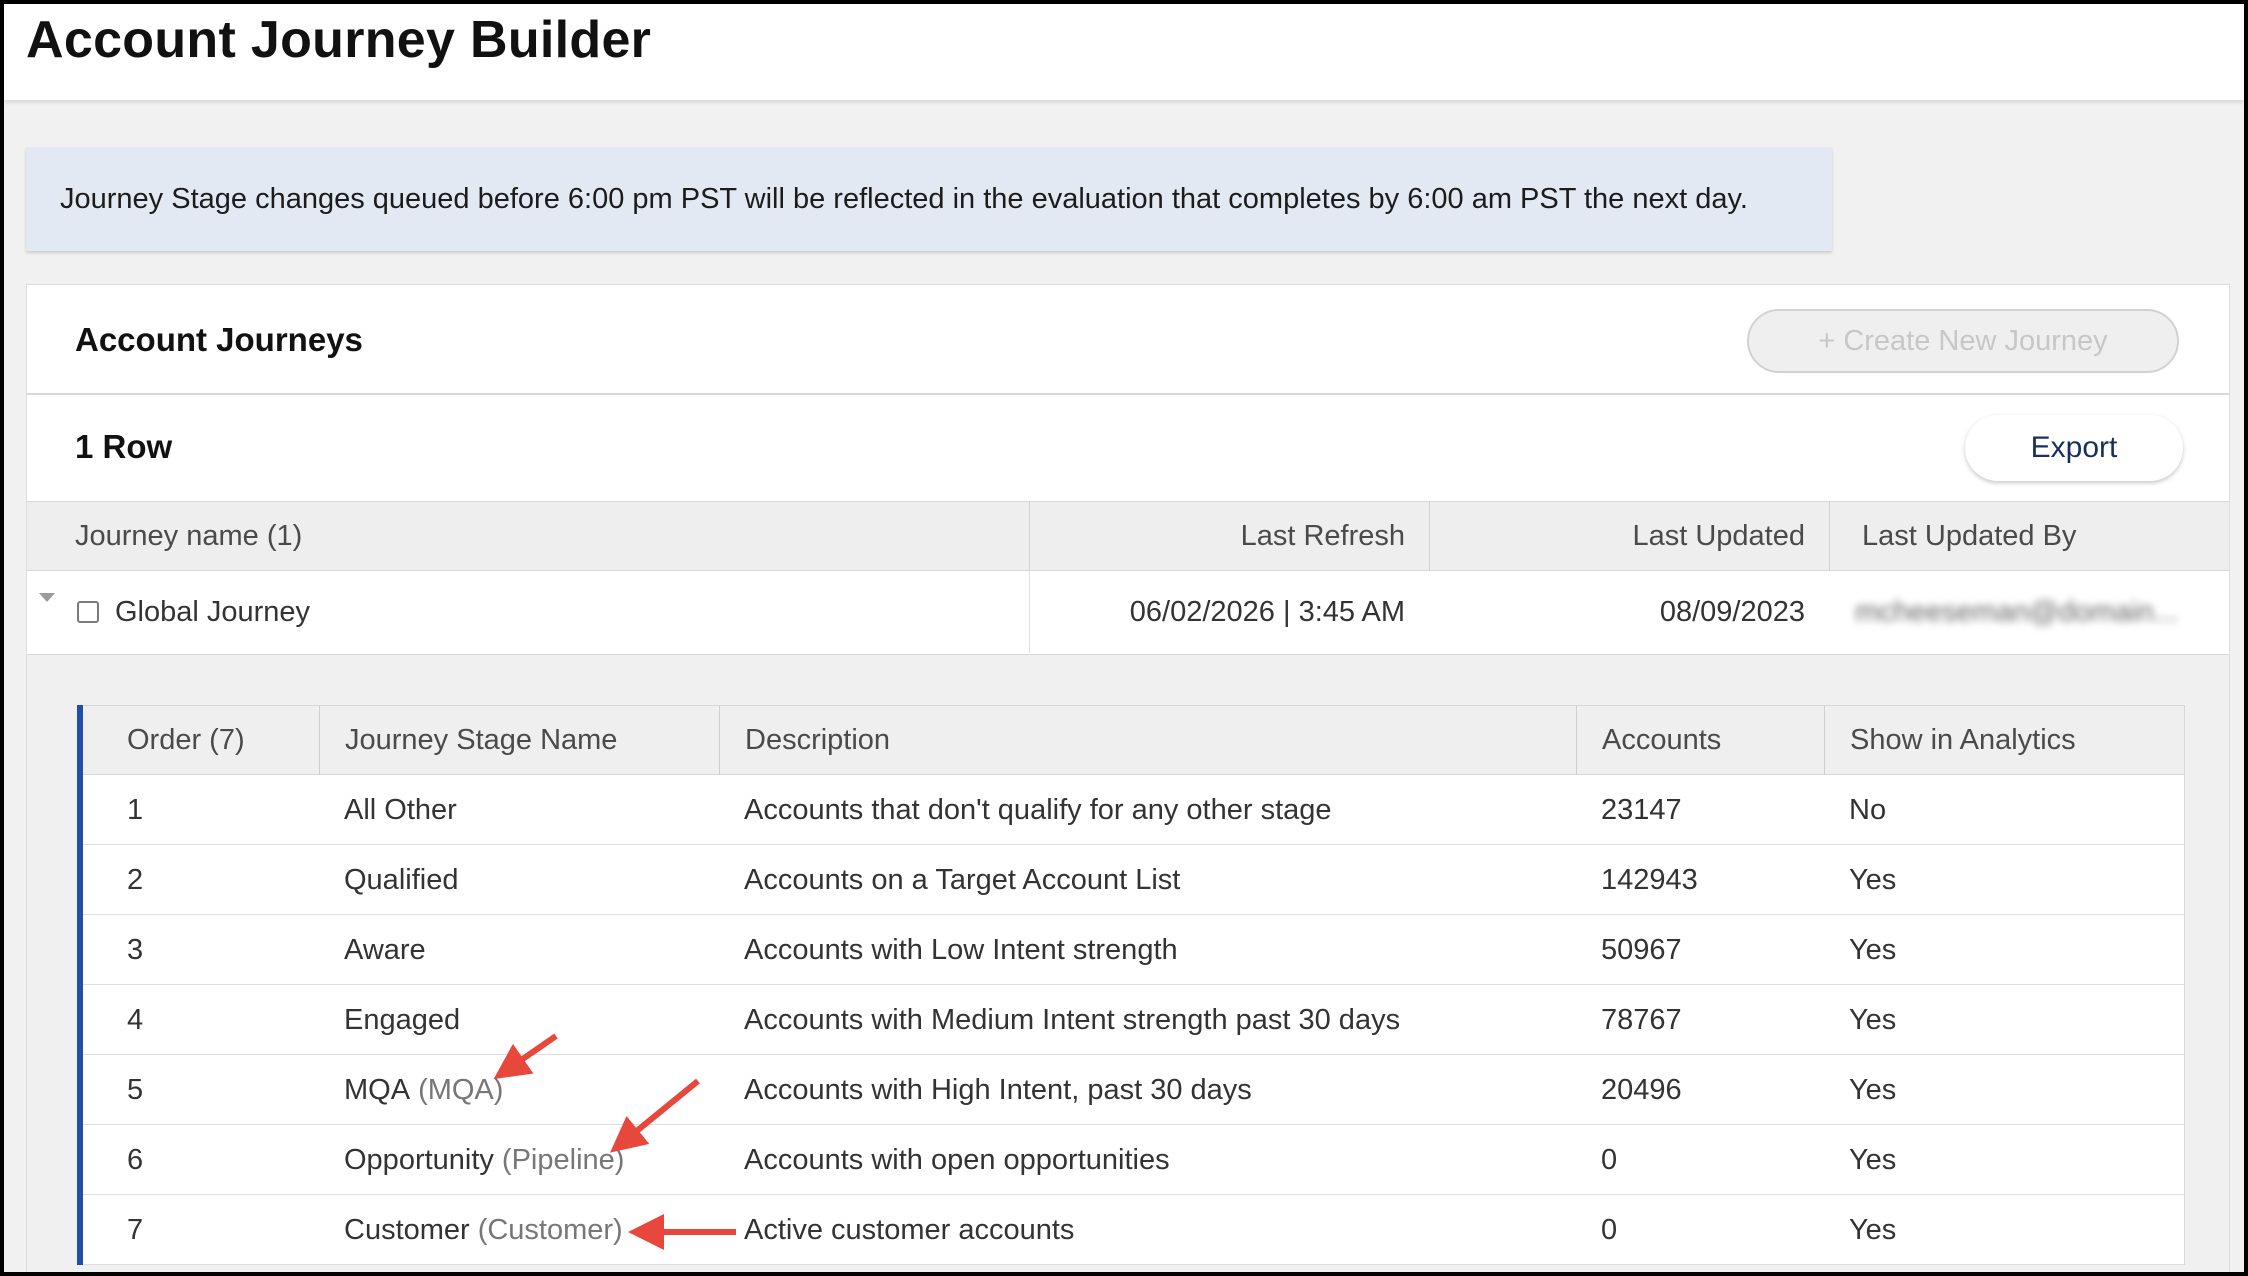 The width and height of the screenshot is (2248, 1276). Describe the element at coordinates (135, 1089) in the screenshot. I see `stage-order-cell: 5` at that location.